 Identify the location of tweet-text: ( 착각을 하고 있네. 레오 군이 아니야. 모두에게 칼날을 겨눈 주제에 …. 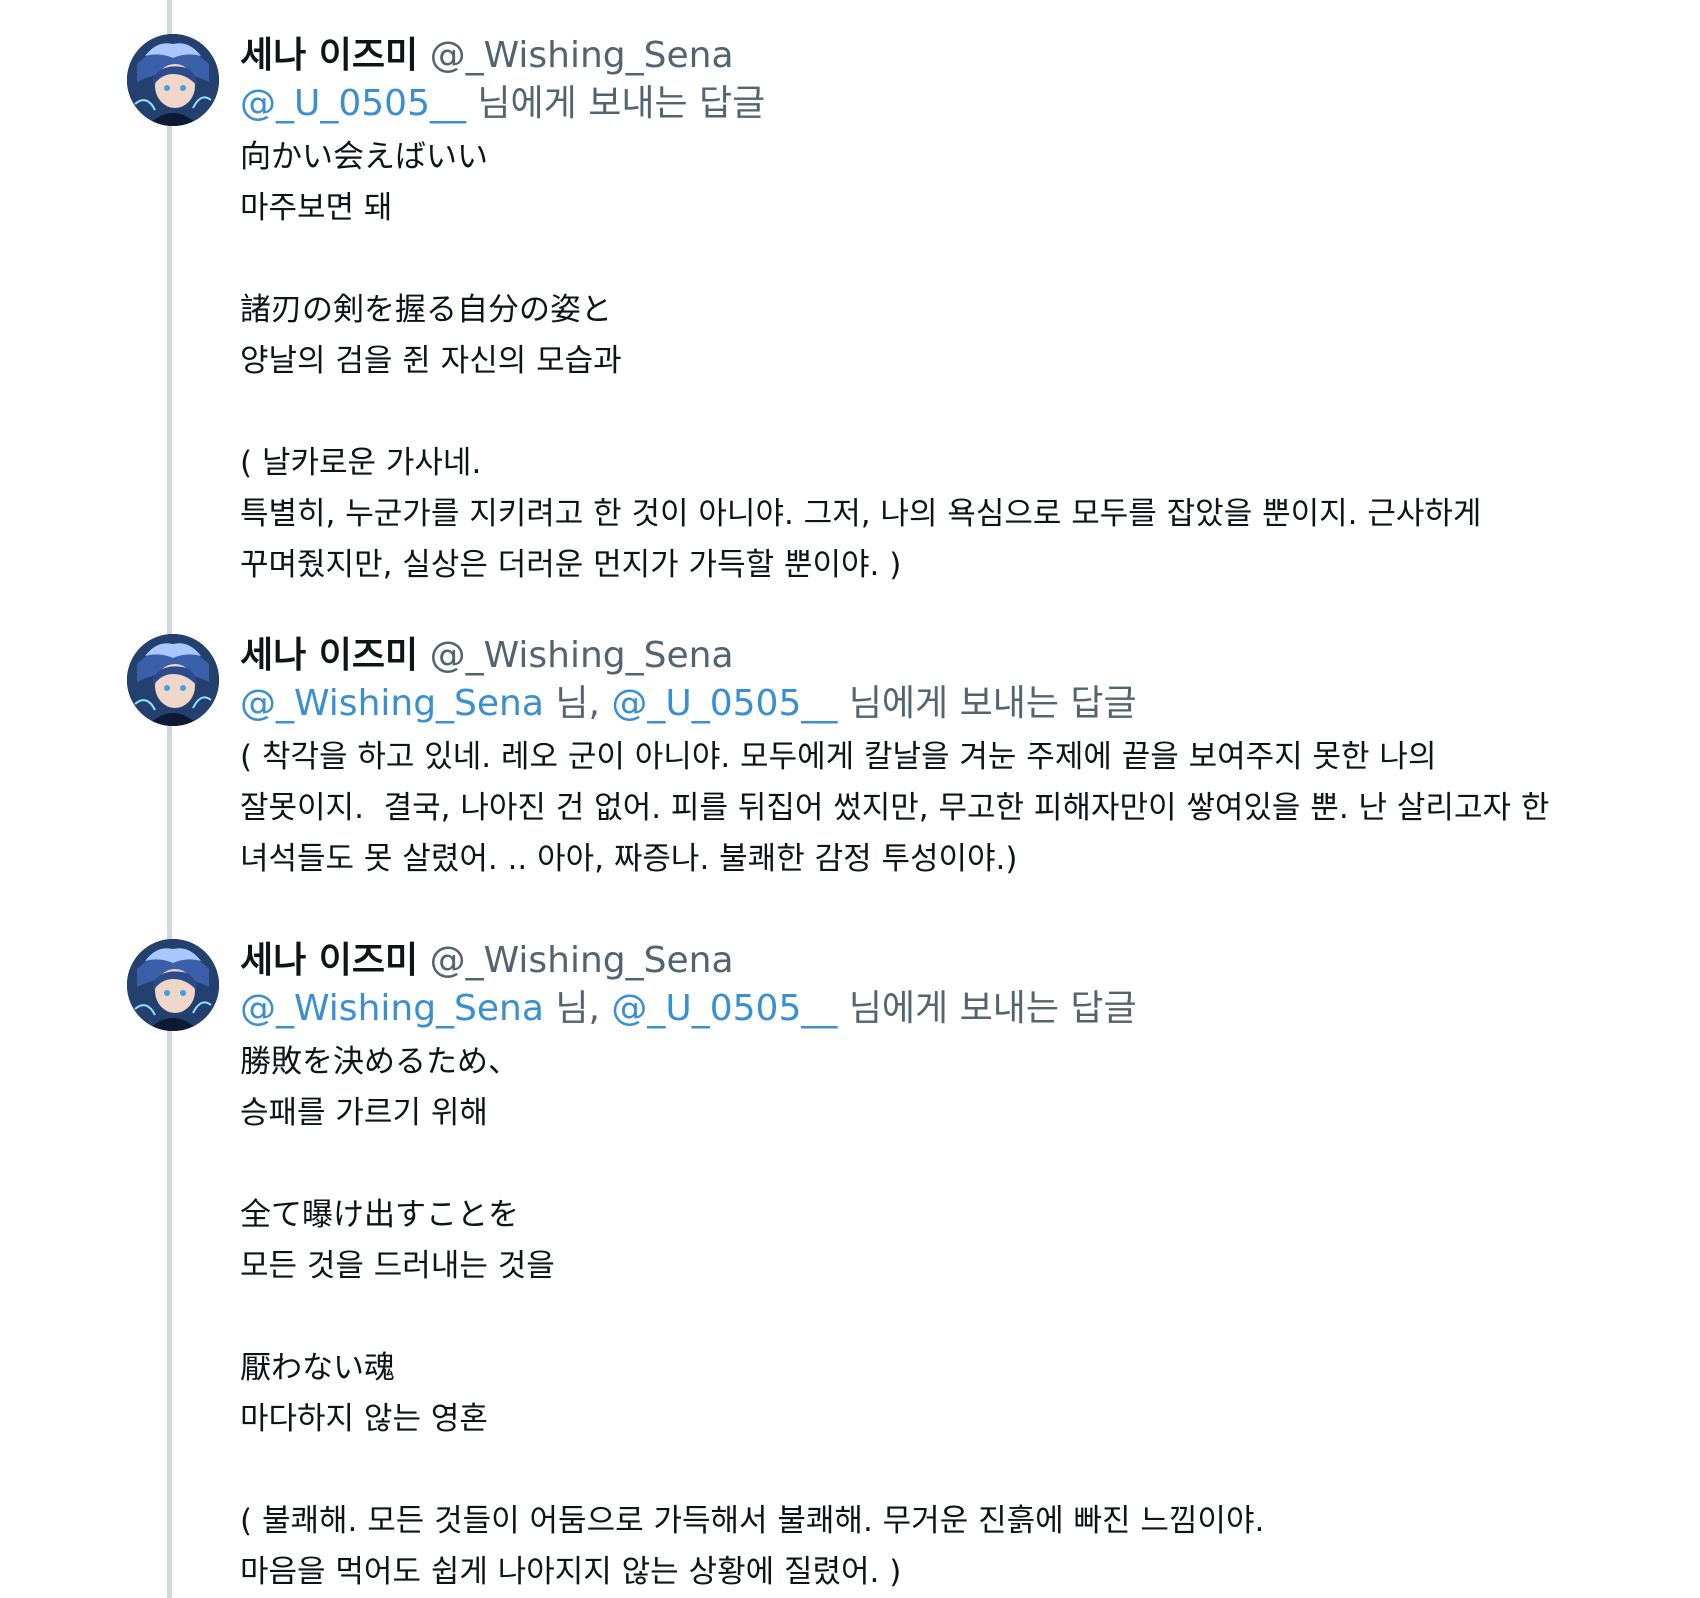
(895, 808).